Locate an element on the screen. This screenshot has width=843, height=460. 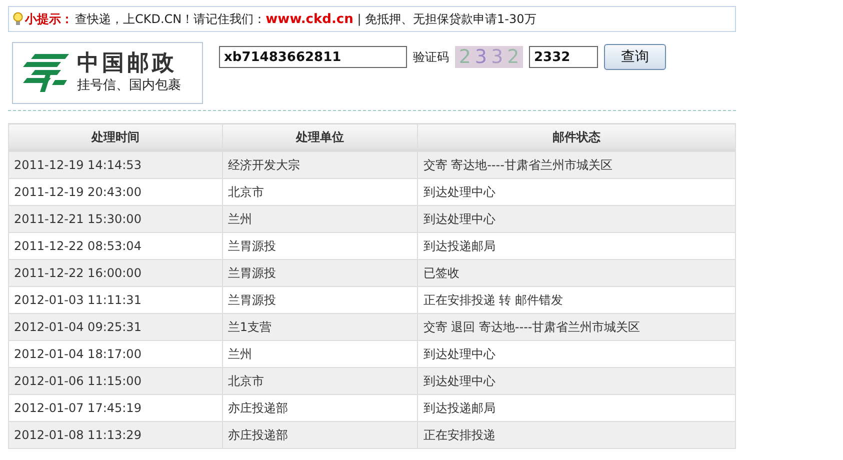
table-cell: 已签收 is located at coordinates (577, 273).